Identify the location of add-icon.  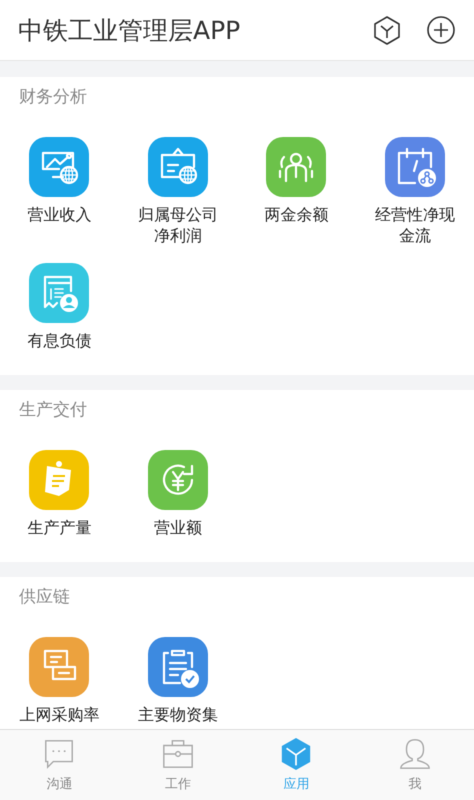
(441, 30).